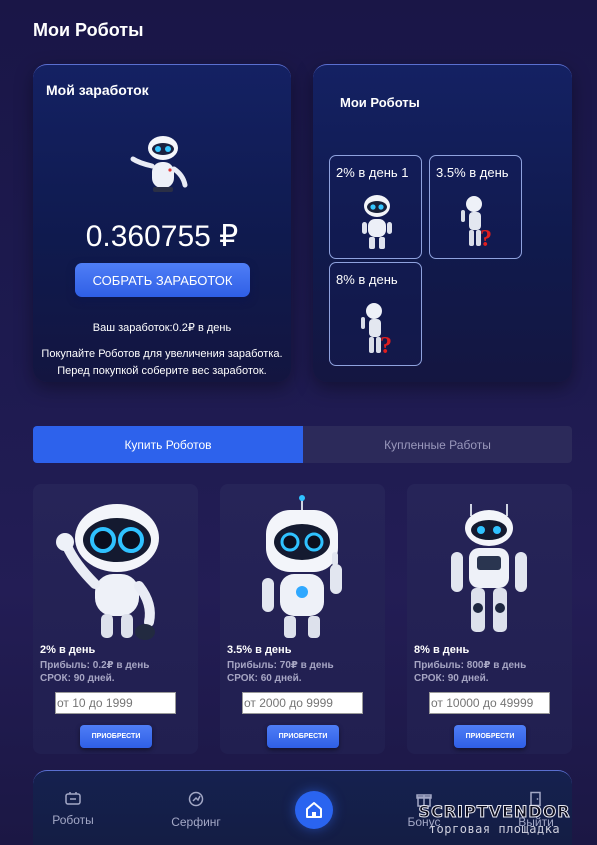 The width and height of the screenshot is (597, 845). I want to click on nav-home-button, so click(314, 810).